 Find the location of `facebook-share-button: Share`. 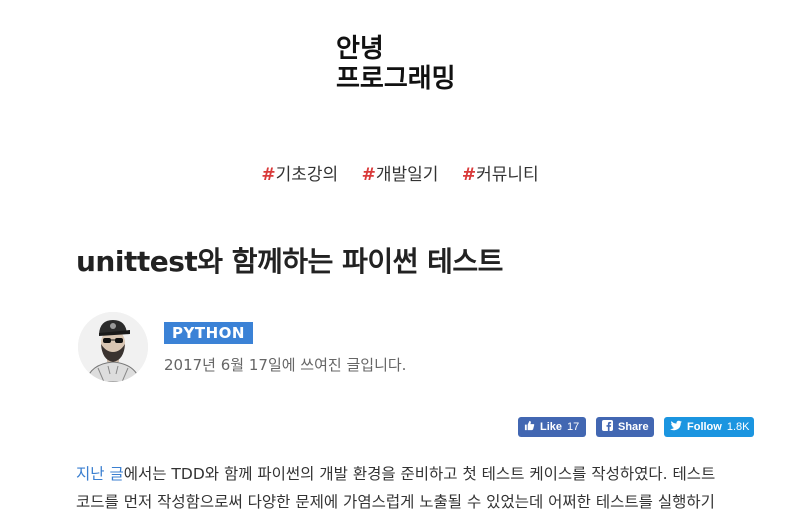

facebook-share-button: Share is located at coordinates (625, 427).